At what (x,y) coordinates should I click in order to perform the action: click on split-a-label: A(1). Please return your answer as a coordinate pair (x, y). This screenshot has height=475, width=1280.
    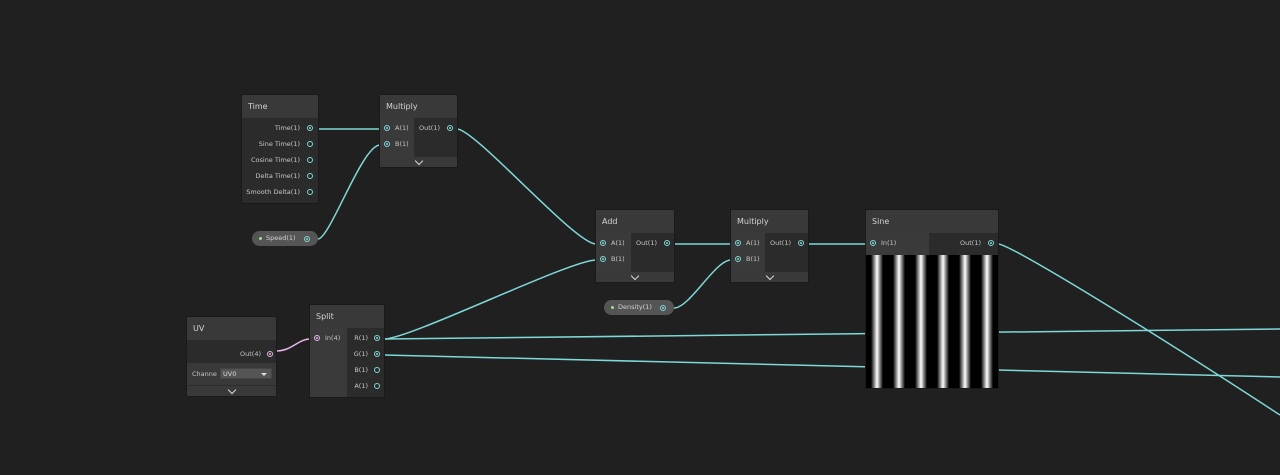
    Looking at the image, I should click on (361, 386).